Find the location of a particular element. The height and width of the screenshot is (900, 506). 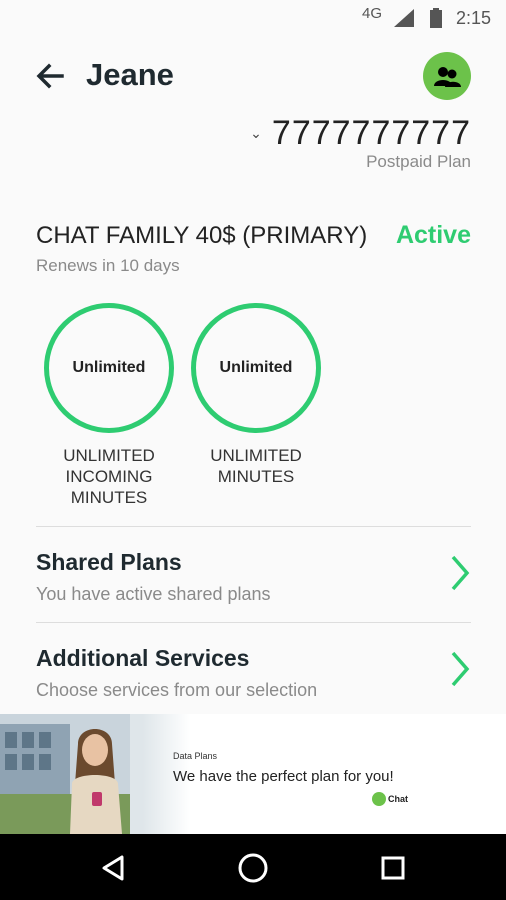

system-nav-bar is located at coordinates (253, 867).